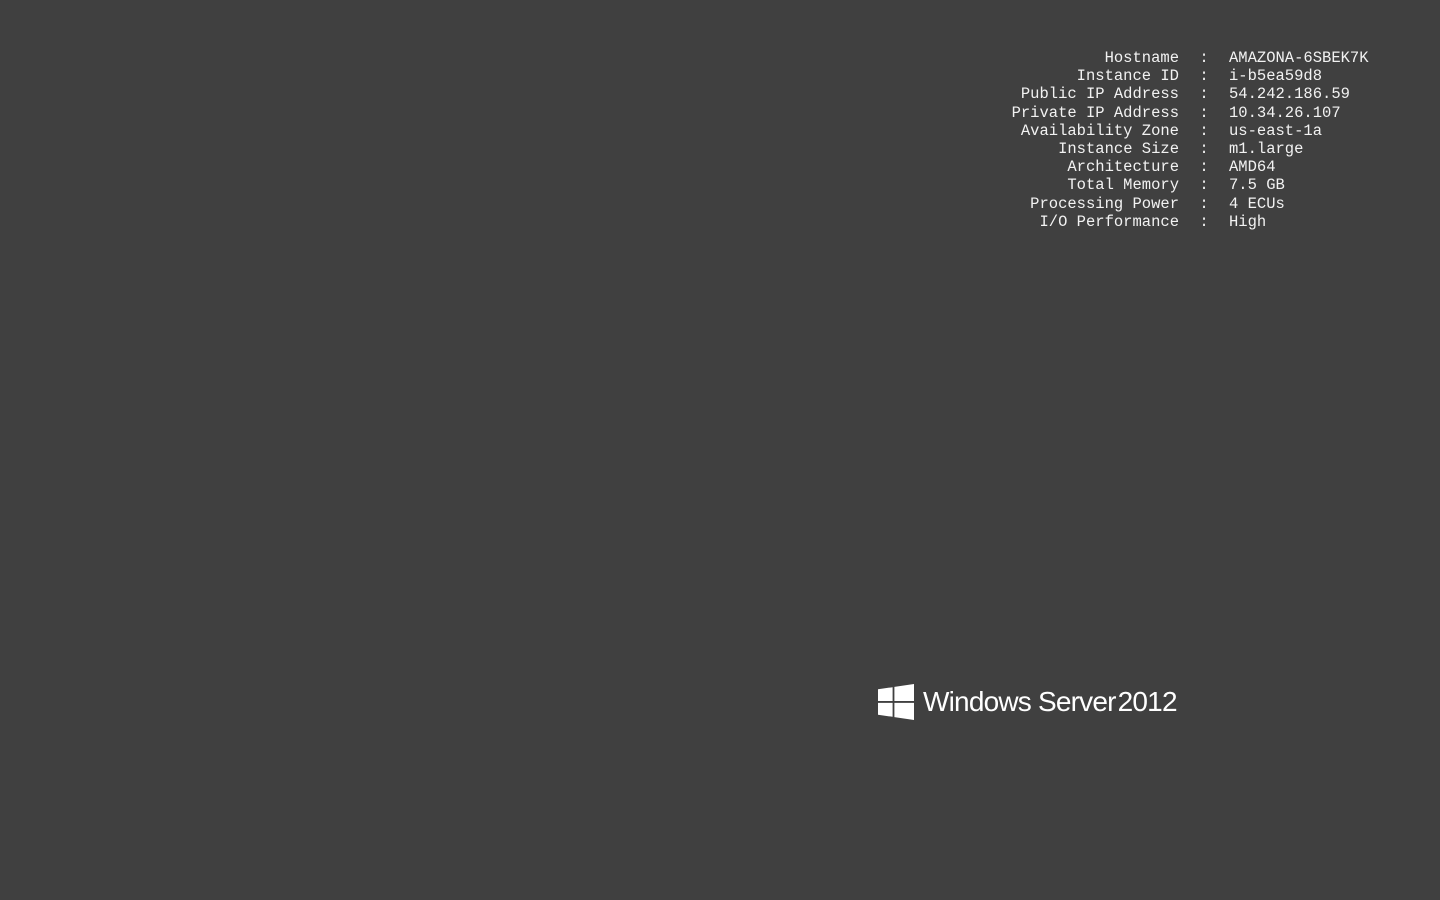  What do you see at coordinates (1257, 185) in the screenshot?
I see `info-value: 7.5 GB` at bounding box center [1257, 185].